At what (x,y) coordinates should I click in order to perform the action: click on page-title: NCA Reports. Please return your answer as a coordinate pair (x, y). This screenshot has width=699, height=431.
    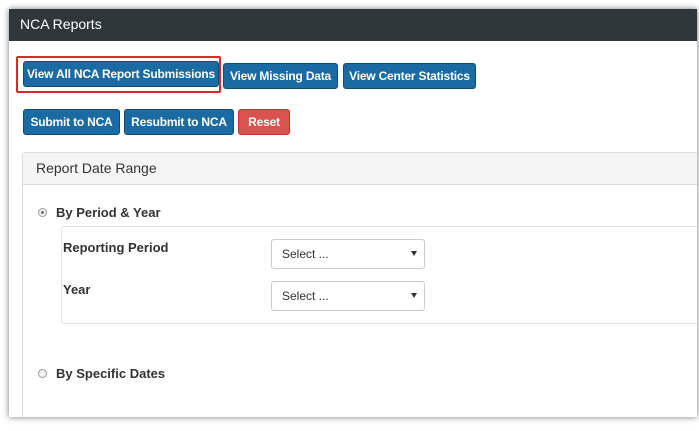
    Looking at the image, I should click on (61, 24).